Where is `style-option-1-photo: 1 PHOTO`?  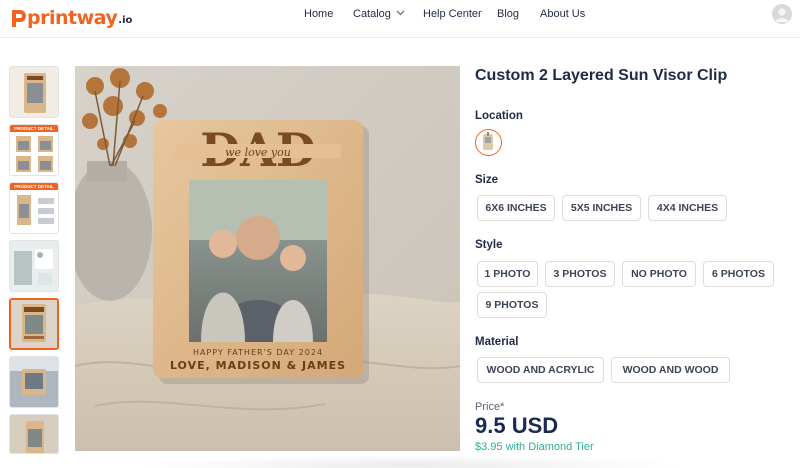 style-option-1-photo: 1 PHOTO is located at coordinates (507, 274).